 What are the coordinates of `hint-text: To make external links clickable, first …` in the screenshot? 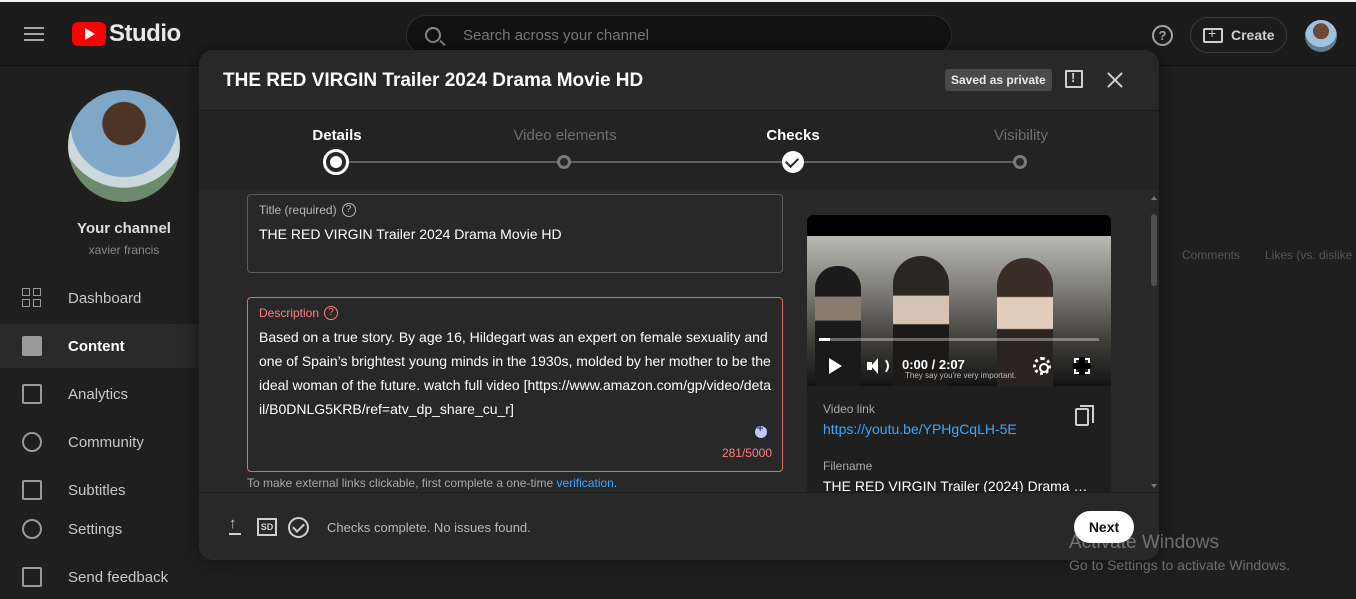 It's located at (400, 483).